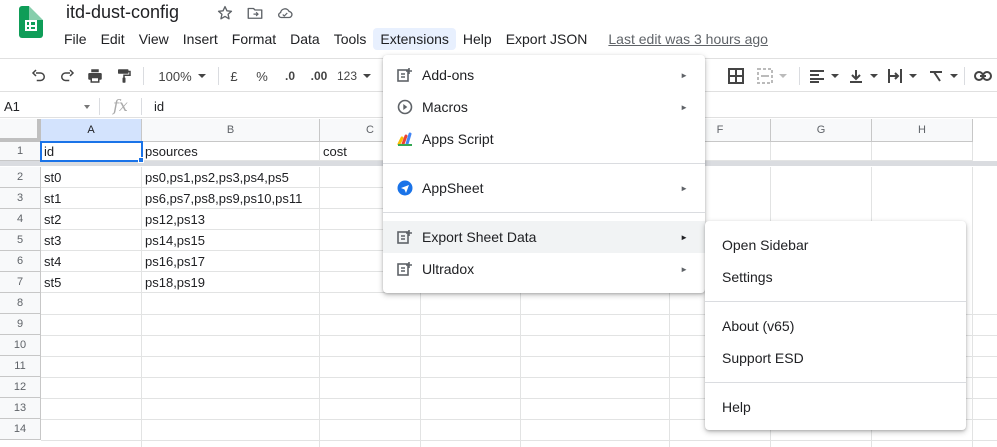  What do you see at coordinates (20, 303) in the screenshot?
I see `row-header-8: 8` at bounding box center [20, 303].